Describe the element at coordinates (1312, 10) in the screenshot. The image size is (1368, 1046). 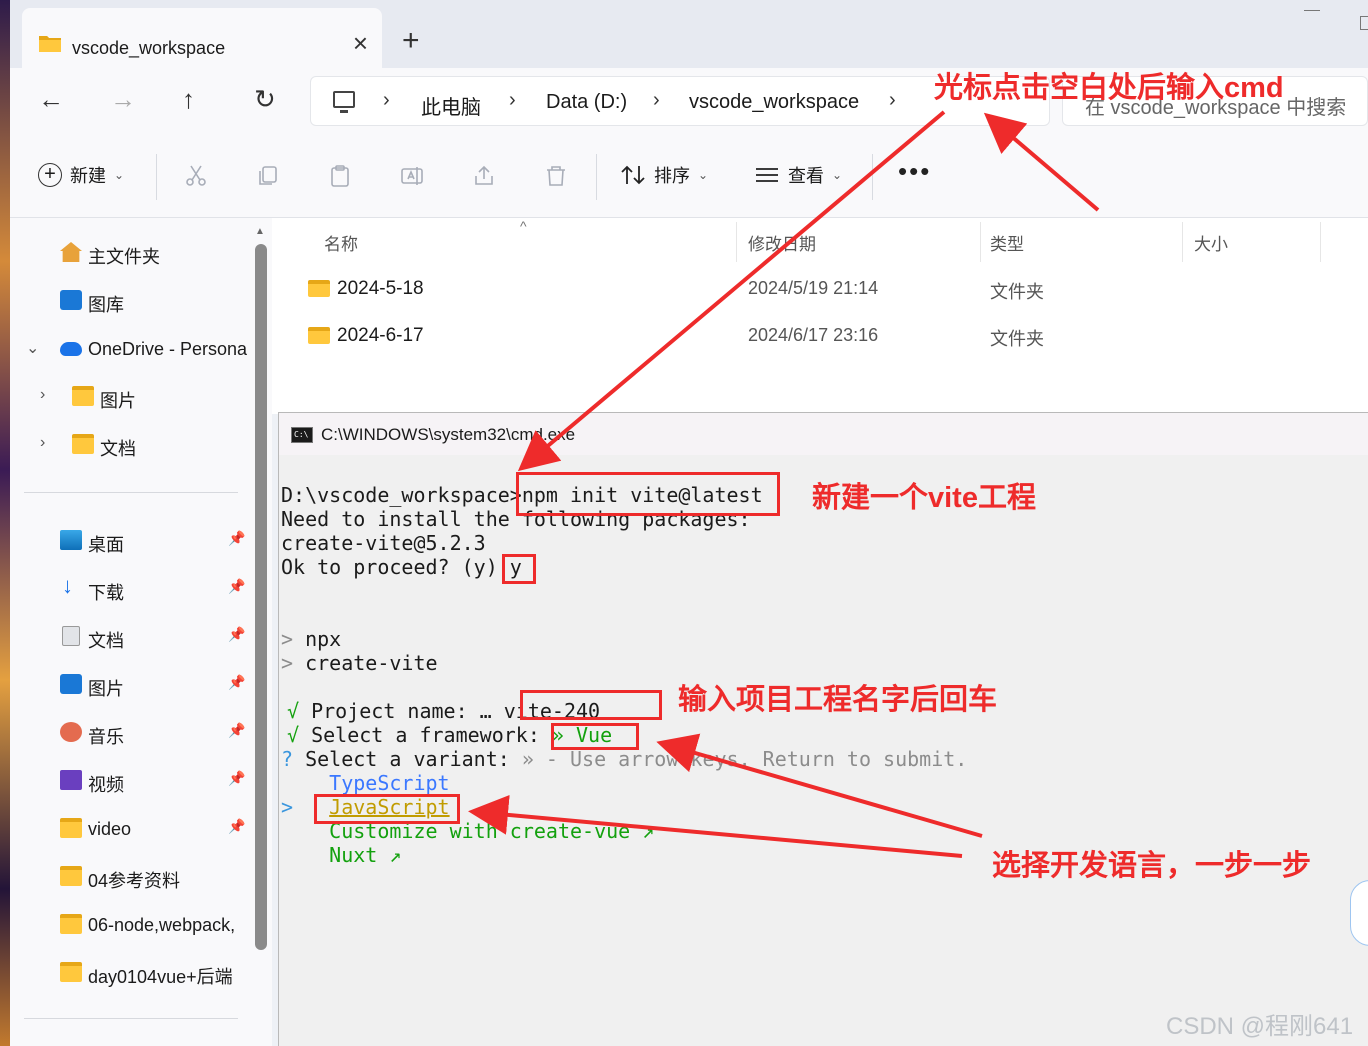
I see `minimize-button` at that location.